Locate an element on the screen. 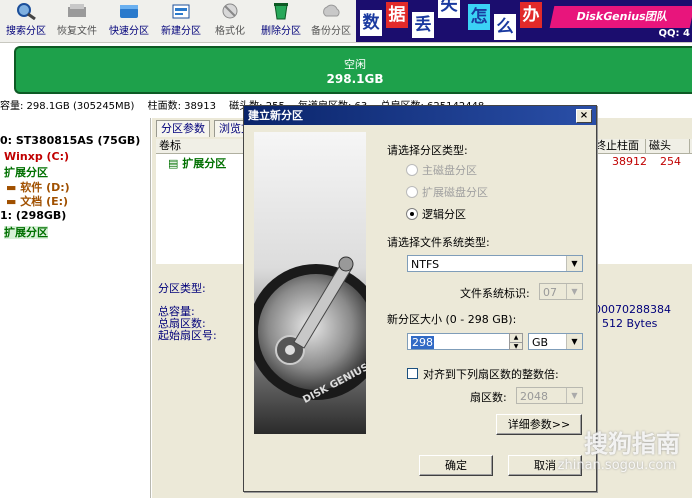  close-icon: × is located at coordinates (584, 115).